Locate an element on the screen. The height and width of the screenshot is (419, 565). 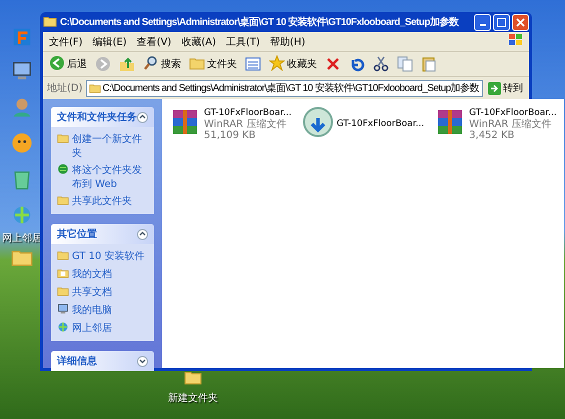
toolbar-button: 文件夹 is located at coordinates (213, 64).